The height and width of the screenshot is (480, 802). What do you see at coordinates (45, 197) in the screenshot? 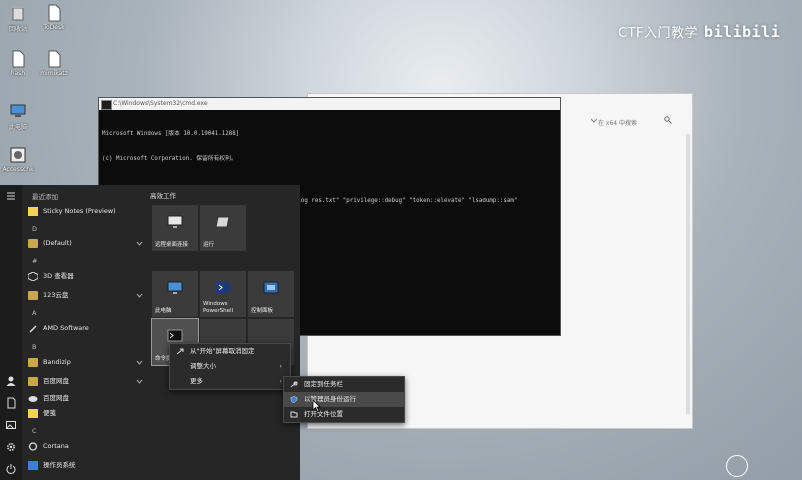
I see `app-list-header: 最近添加` at bounding box center [45, 197].